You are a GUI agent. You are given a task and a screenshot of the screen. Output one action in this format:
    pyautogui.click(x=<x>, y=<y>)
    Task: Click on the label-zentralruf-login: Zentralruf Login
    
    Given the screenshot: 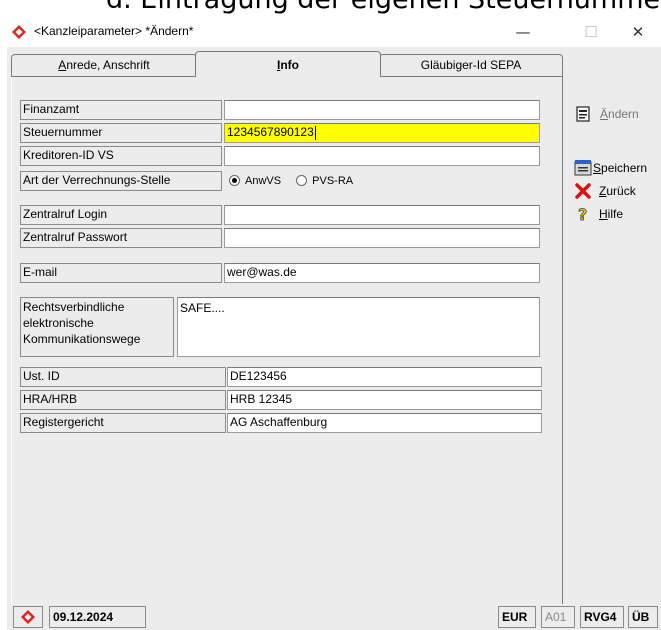 What is the action you would take?
    pyautogui.click(x=121, y=215)
    